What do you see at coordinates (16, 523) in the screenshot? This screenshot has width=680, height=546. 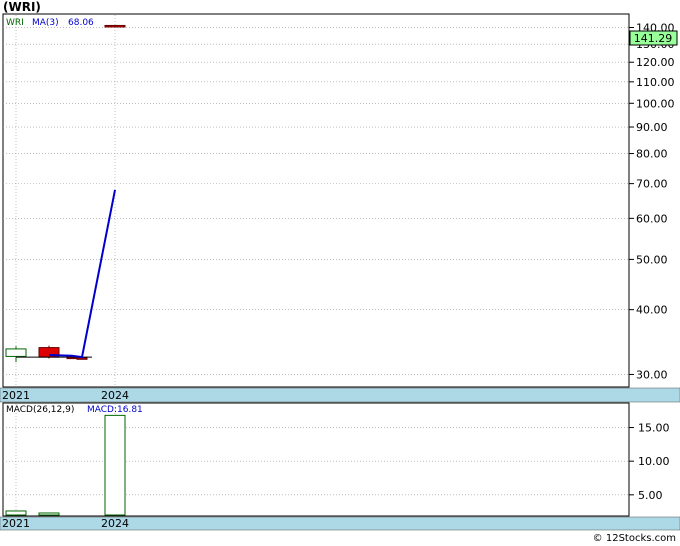 I see `macd-x-tick-label: 2021` at bounding box center [16, 523].